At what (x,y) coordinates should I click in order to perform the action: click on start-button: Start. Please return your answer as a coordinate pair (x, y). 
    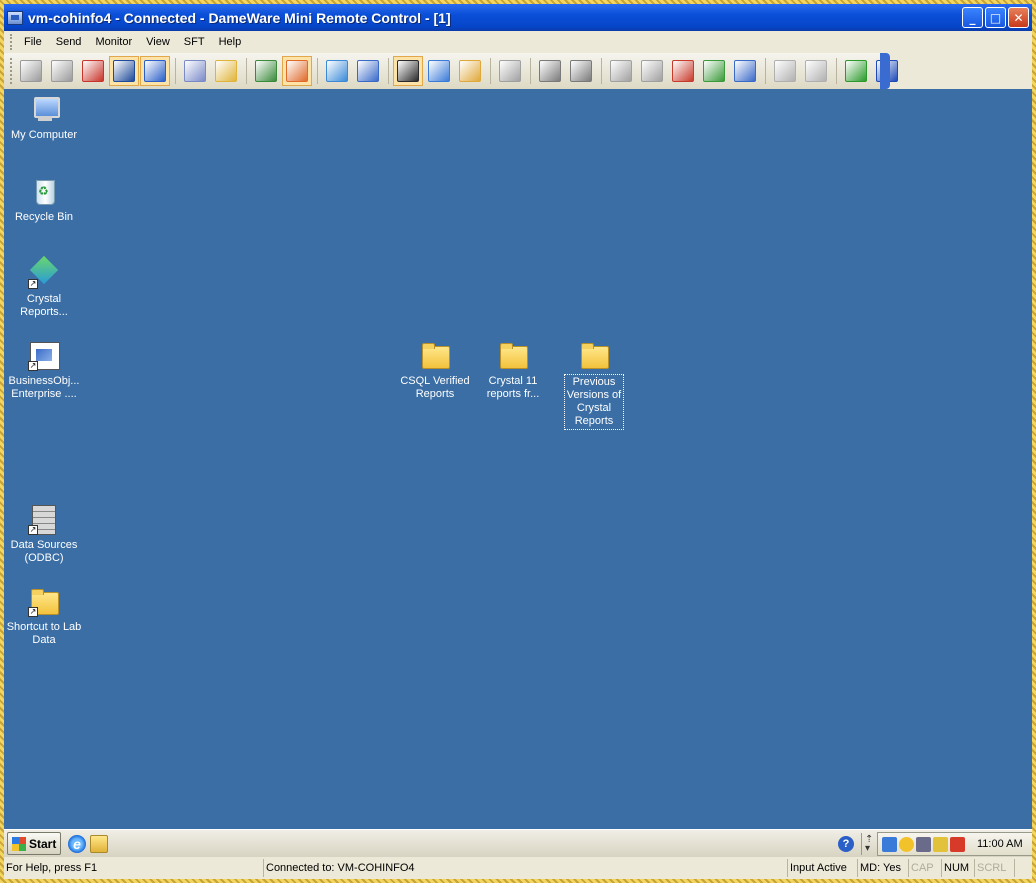
    Looking at the image, I should click on (34, 843).